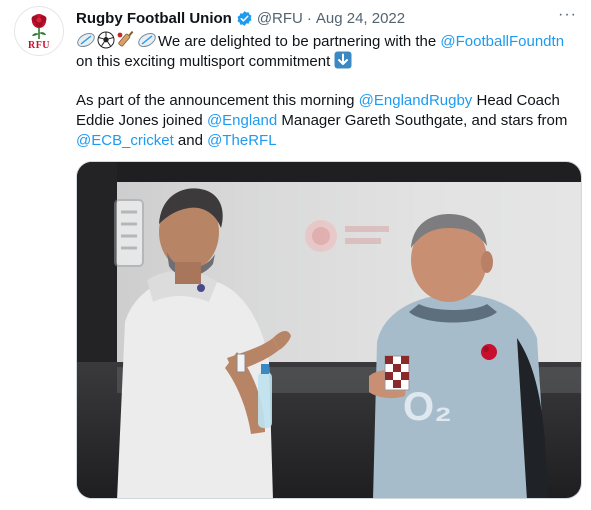  Describe the element at coordinates (217, 100) in the screenshot. I see `tweet-line-3-text: As part of the announcement this morning` at that location.